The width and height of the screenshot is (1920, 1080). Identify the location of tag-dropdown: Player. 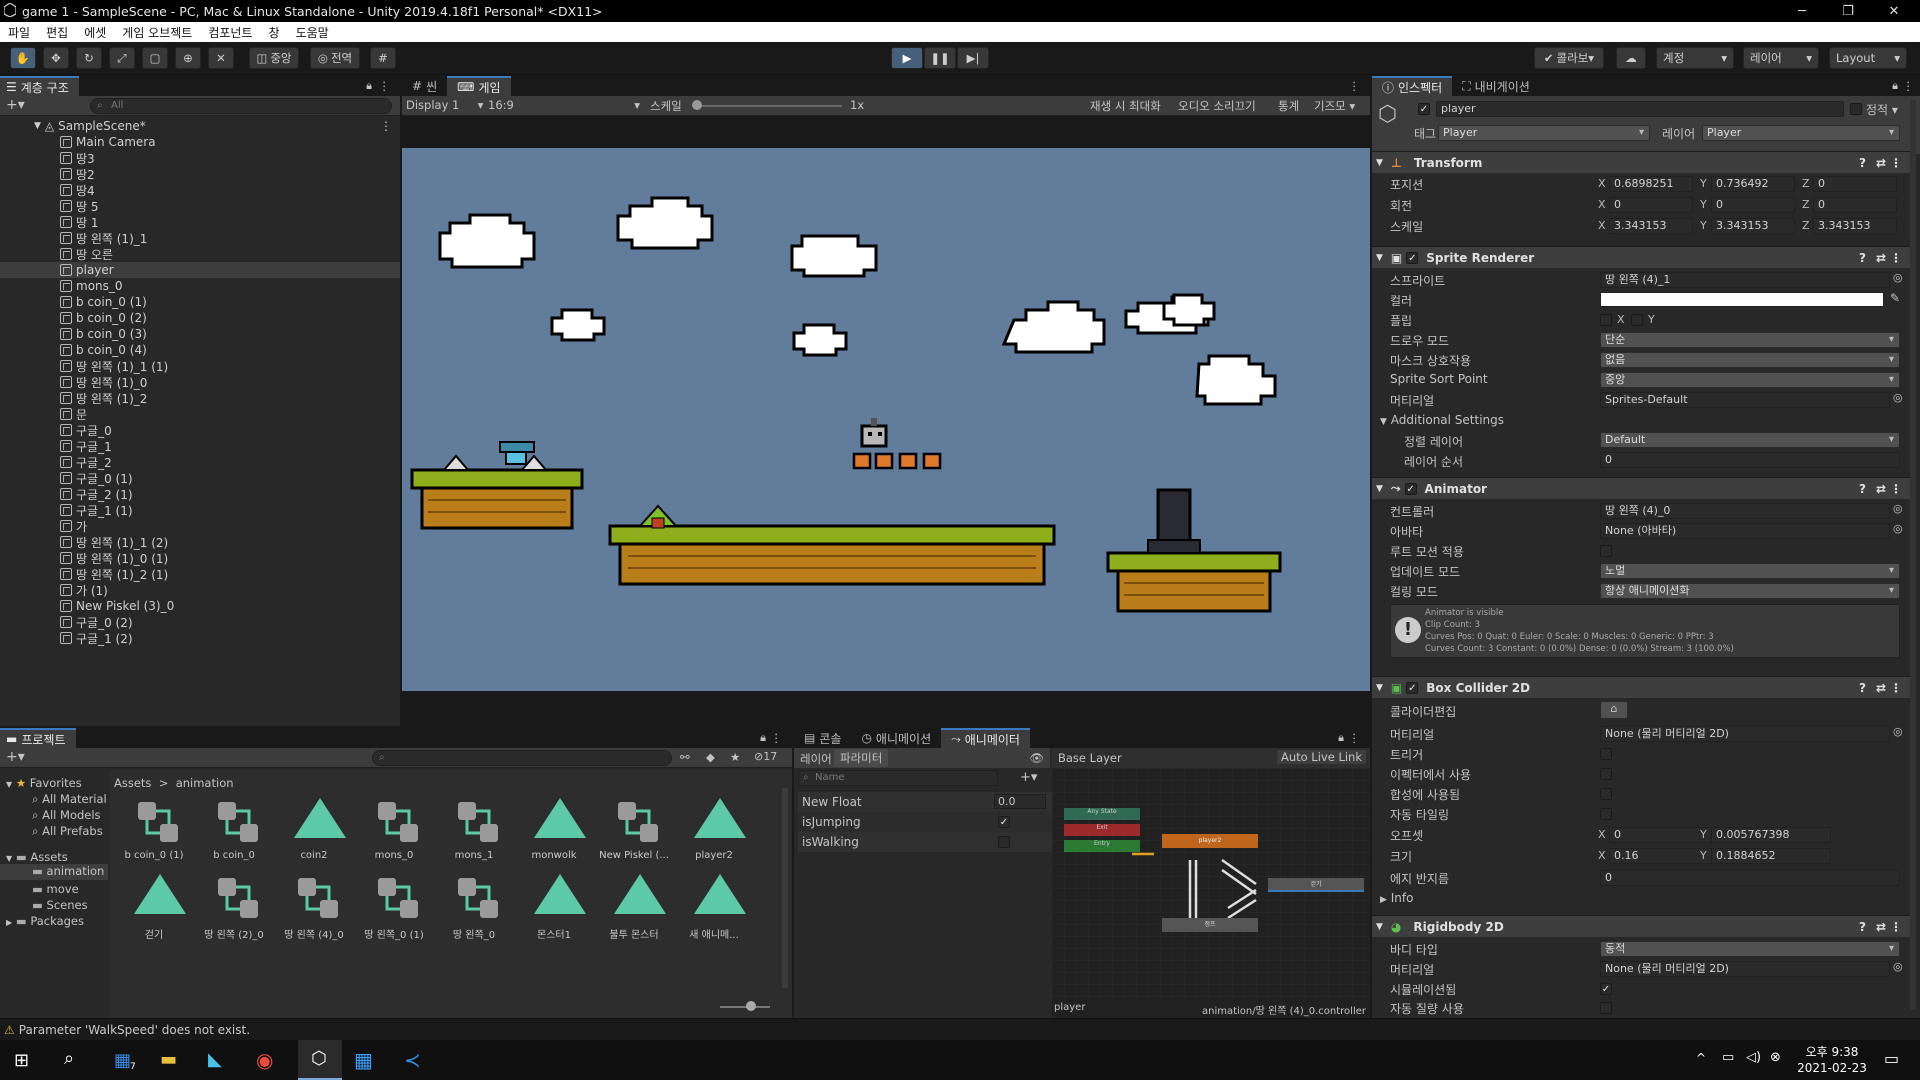
(1544, 133).